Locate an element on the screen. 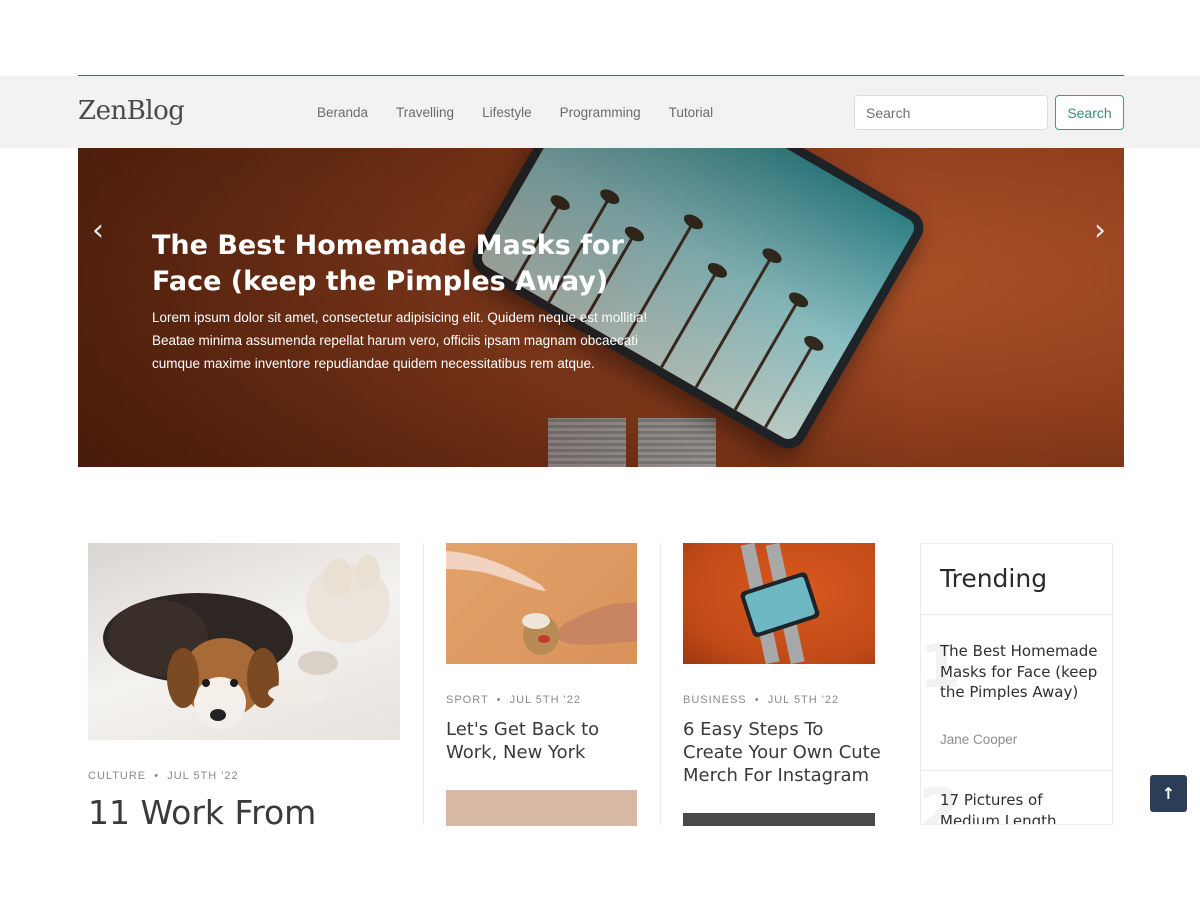 The image size is (1200, 900). post-meta: Culture • Jul 5th '22 is located at coordinates (163, 776).